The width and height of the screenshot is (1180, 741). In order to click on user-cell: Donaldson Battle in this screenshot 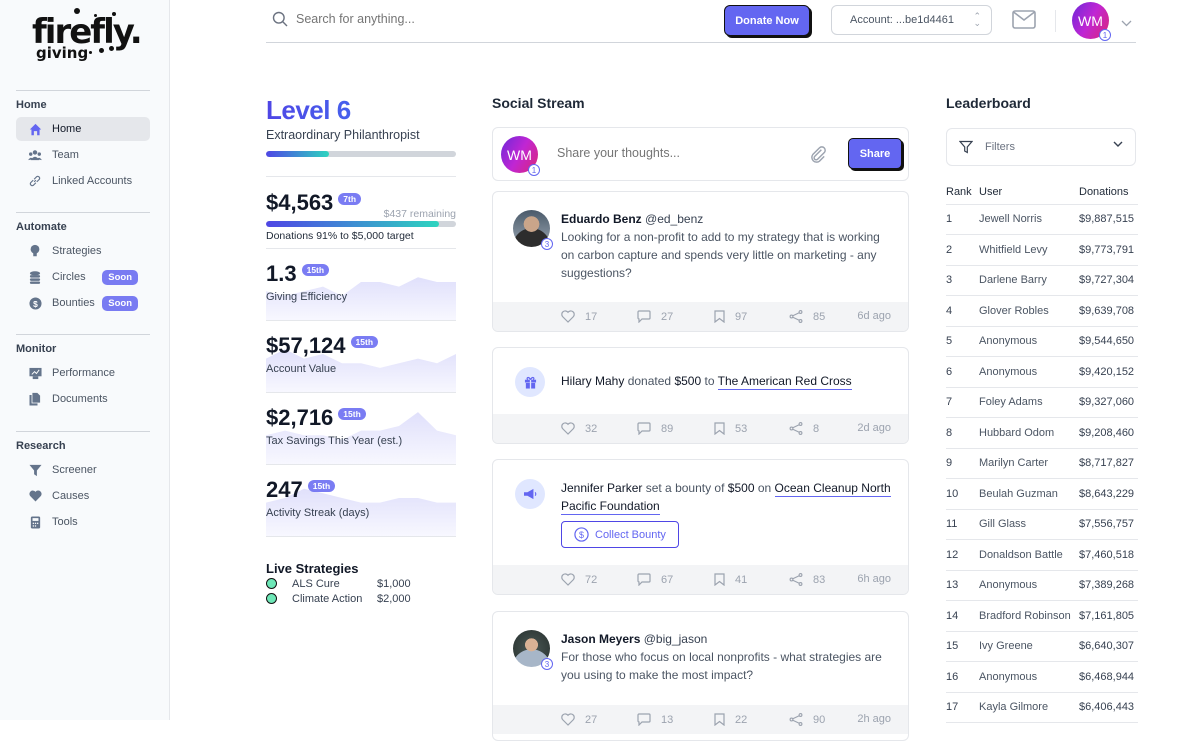, I will do `click(1029, 555)`.